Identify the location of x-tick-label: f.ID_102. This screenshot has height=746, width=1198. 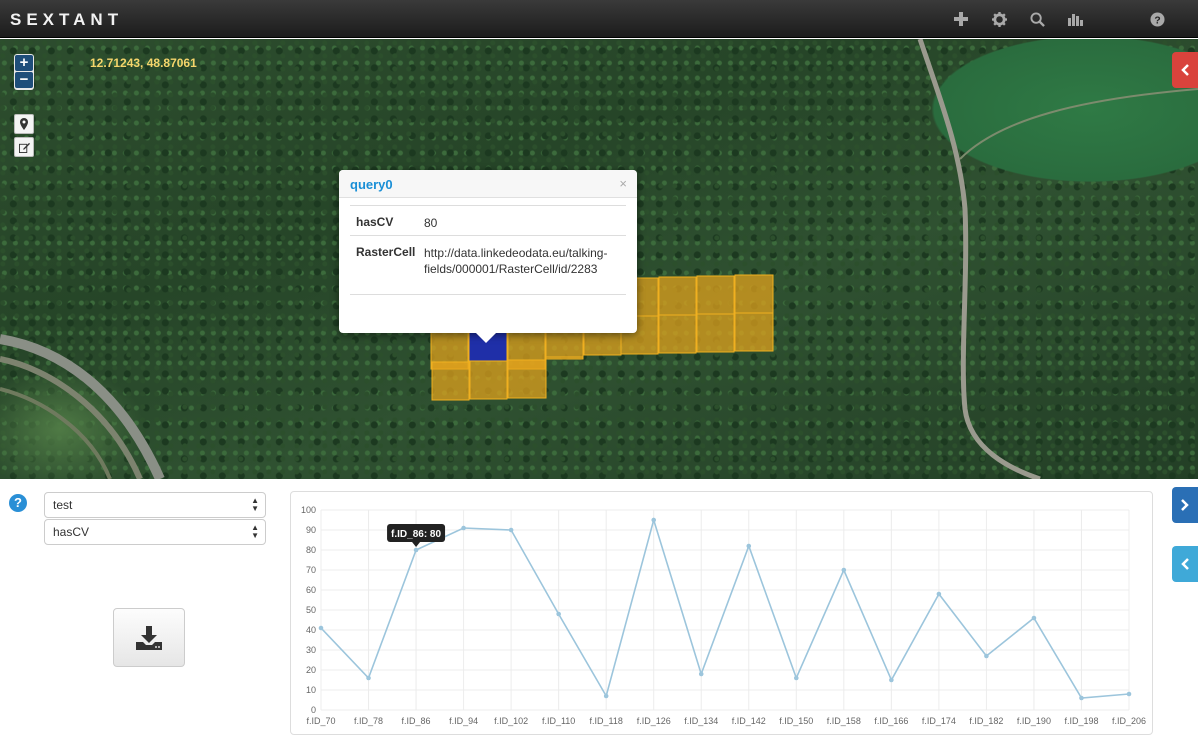
(511, 721).